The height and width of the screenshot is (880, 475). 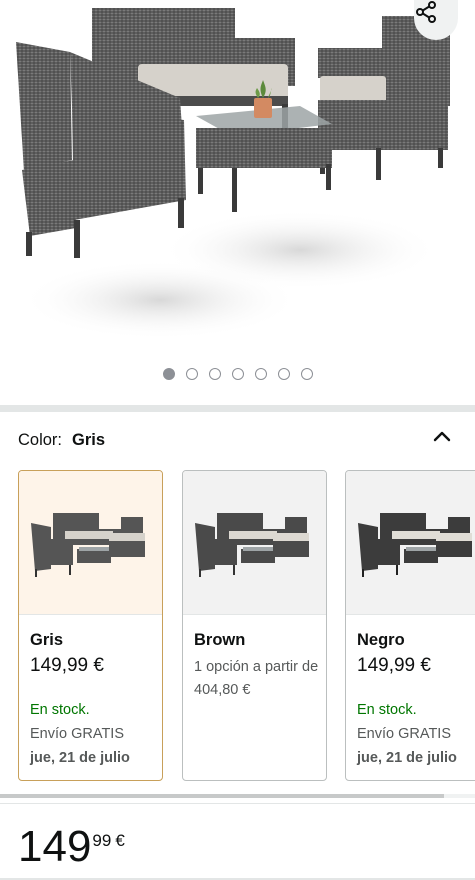 I want to click on selected-color-value: Gris, so click(x=89, y=439).